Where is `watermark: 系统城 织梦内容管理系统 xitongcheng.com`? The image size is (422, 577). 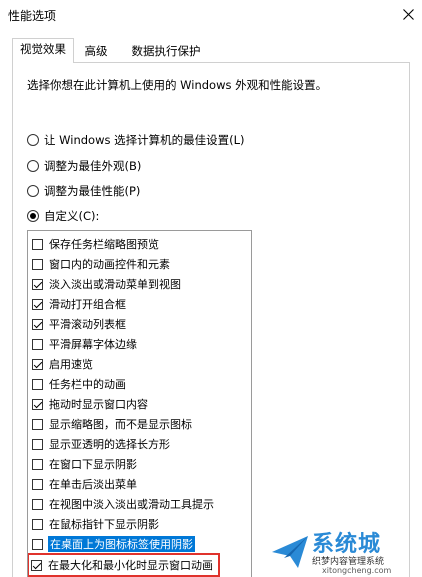
watermark: 系统城 织梦内容管理系统 xitongcheng.com is located at coordinates (344, 551).